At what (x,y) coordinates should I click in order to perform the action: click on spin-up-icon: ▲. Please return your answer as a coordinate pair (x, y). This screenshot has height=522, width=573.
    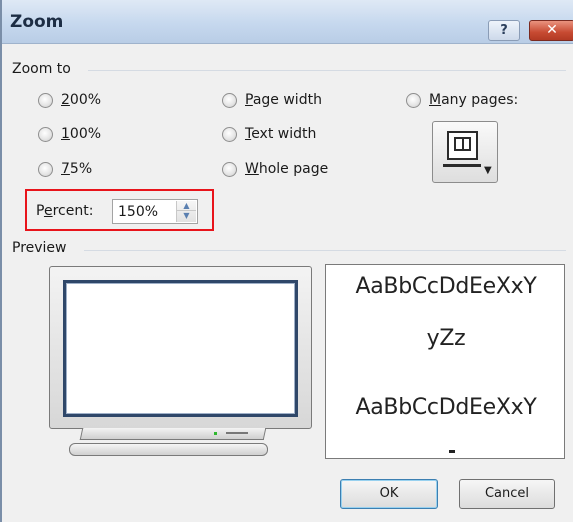
    Looking at the image, I should click on (186, 206).